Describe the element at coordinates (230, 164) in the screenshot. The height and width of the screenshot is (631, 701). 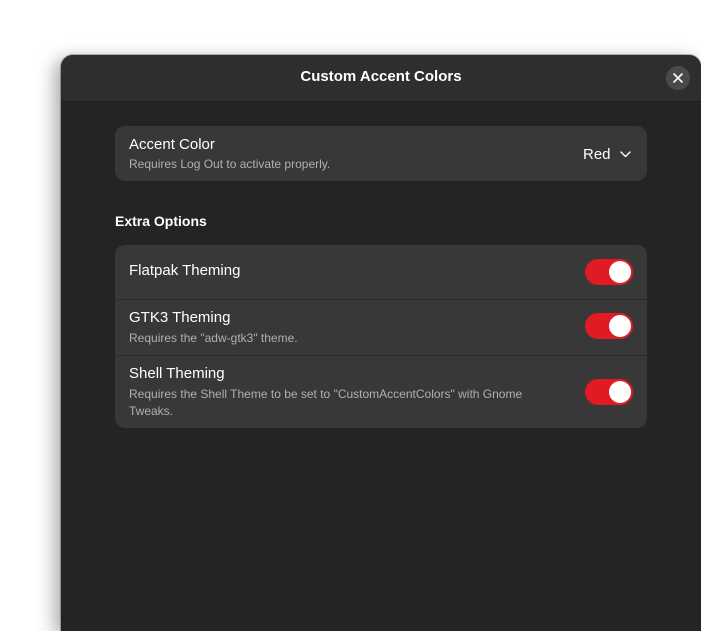
I see `accent-color-subtitle: Requires Log Out to activate properly.` at that location.